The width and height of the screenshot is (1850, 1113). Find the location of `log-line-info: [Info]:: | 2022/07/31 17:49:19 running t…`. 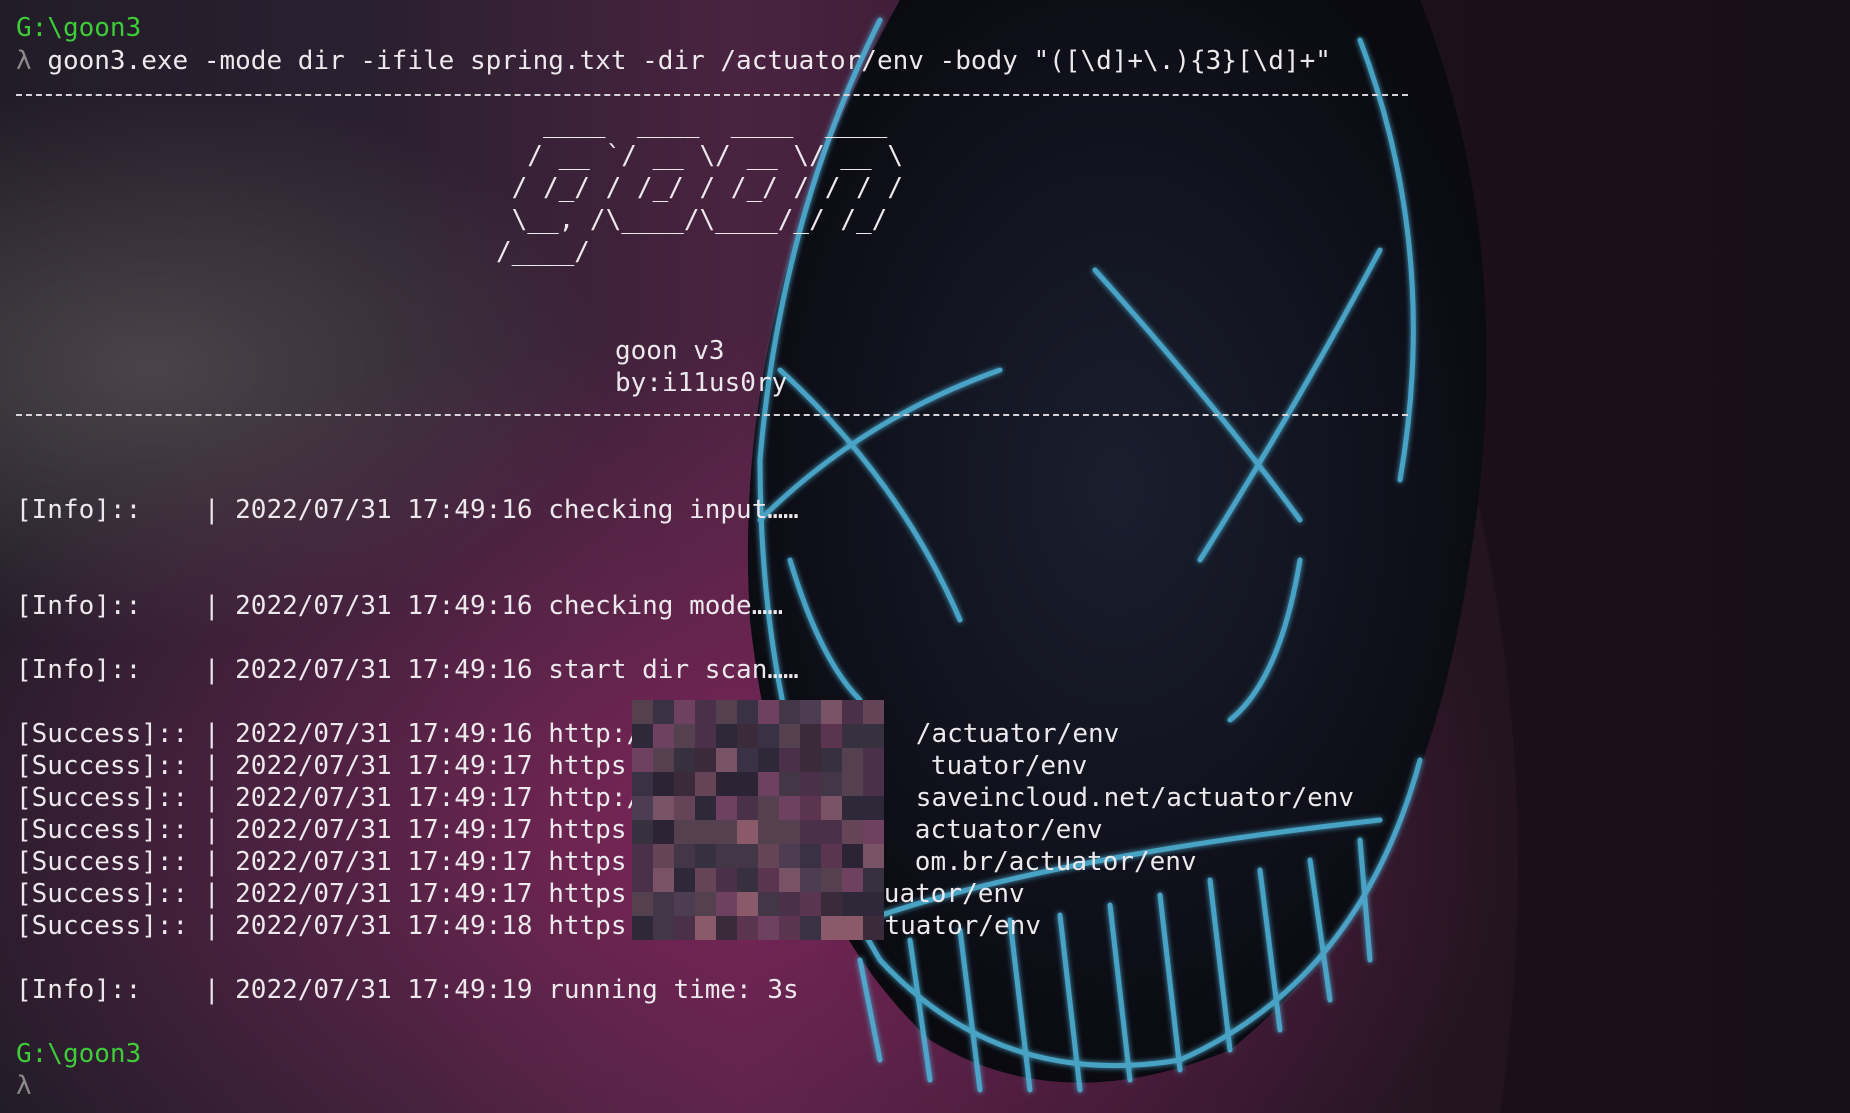

log-line-info: [Info]:: | 2022/07/31 17:49:19 running t… is located at coordinates (407, 990).